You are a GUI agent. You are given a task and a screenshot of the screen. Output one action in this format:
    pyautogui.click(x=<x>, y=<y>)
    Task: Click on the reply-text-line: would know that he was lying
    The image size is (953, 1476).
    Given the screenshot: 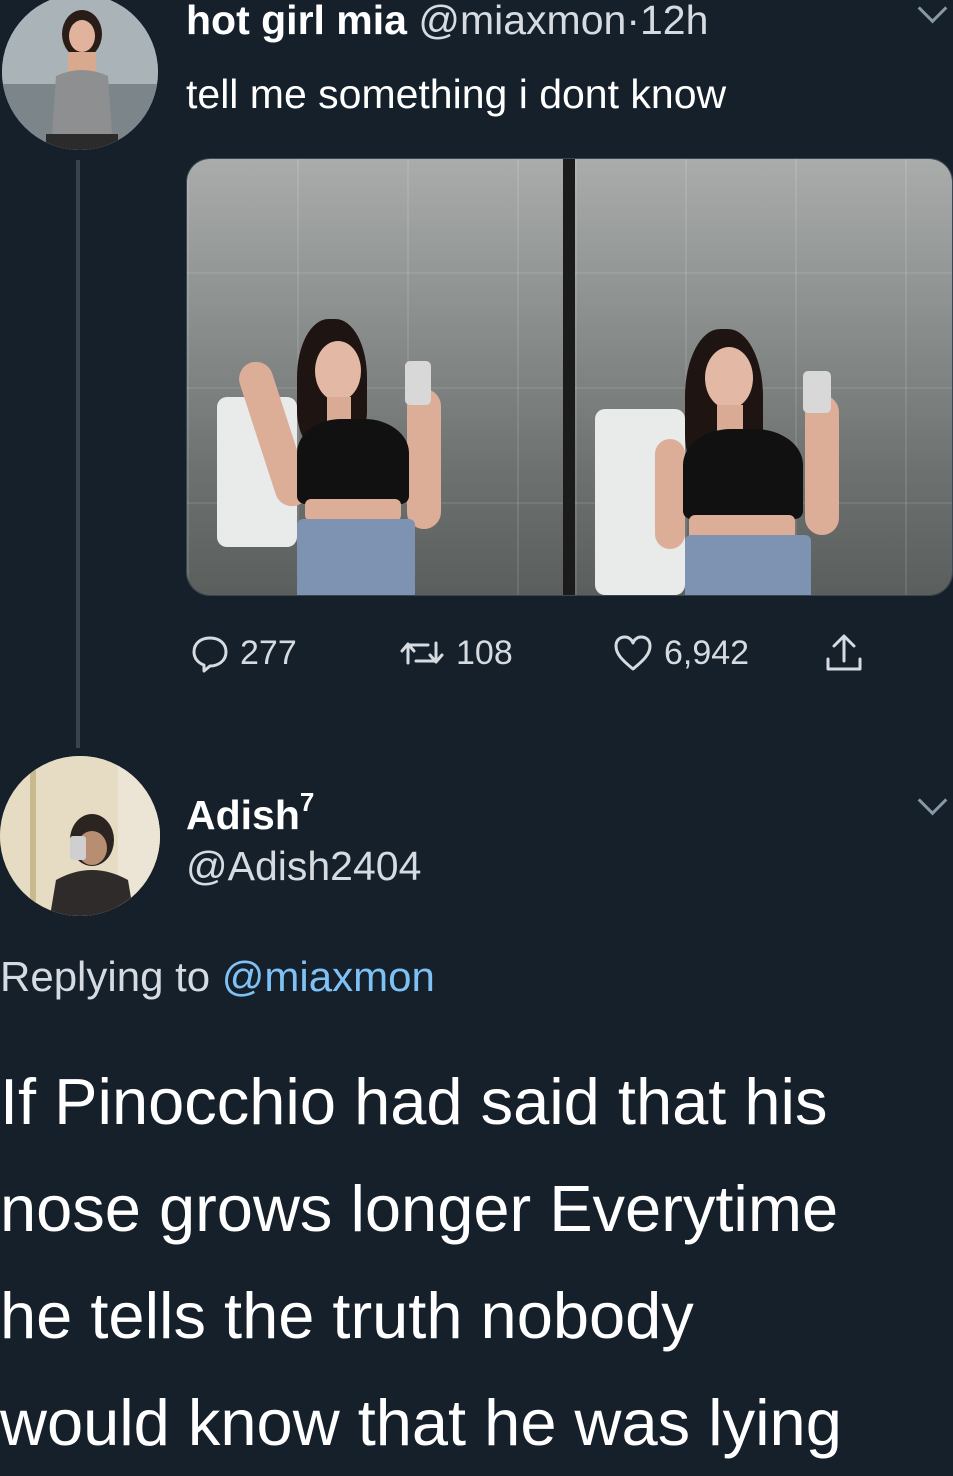 What is the action you would take?
    pyautogui.click(x=421, y=1422)
    